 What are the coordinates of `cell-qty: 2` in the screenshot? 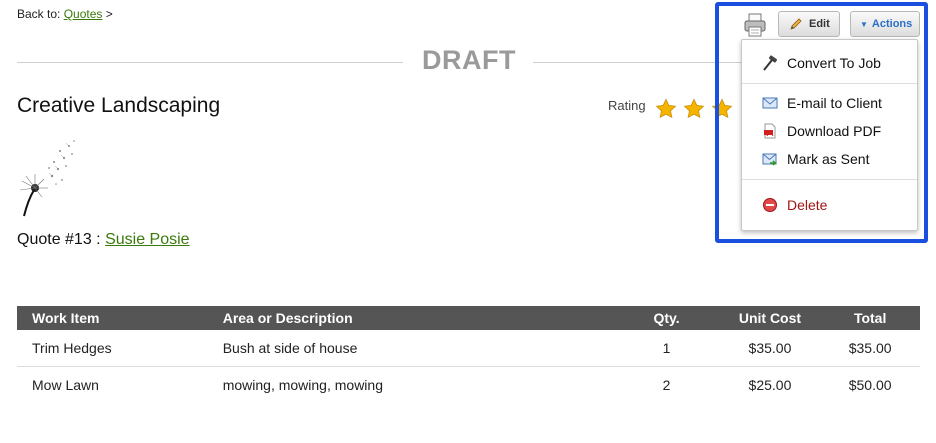 It's located at (666, 385).